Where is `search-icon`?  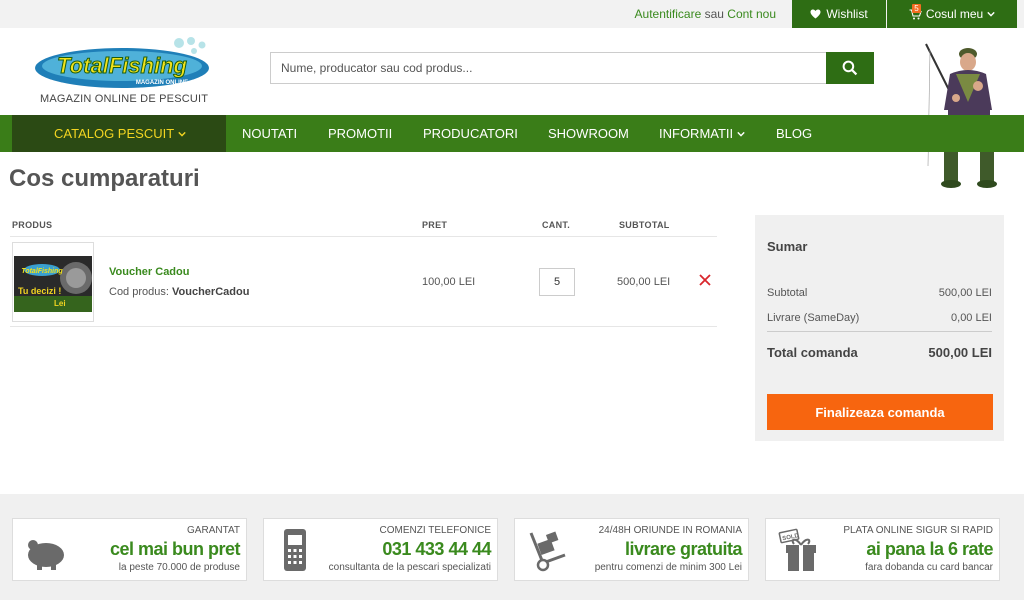 search-icon is located at coordinates (850, 68).